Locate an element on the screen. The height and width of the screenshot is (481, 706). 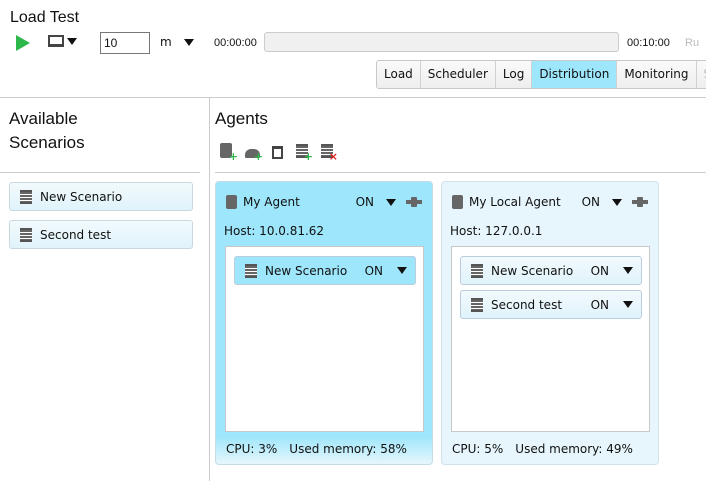
monitor-icon is located at coordinates (56, 41).